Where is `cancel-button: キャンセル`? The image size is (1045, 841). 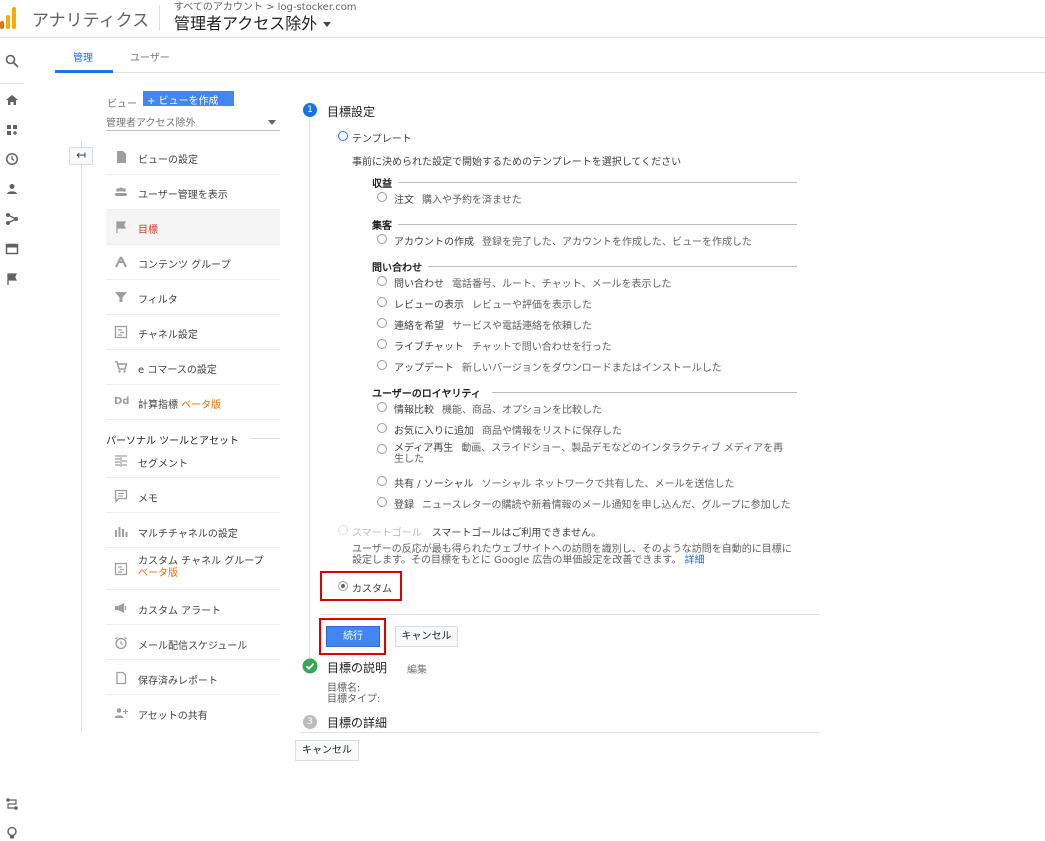
cancel-button: キャンセル is located at coordinates (426, 636).